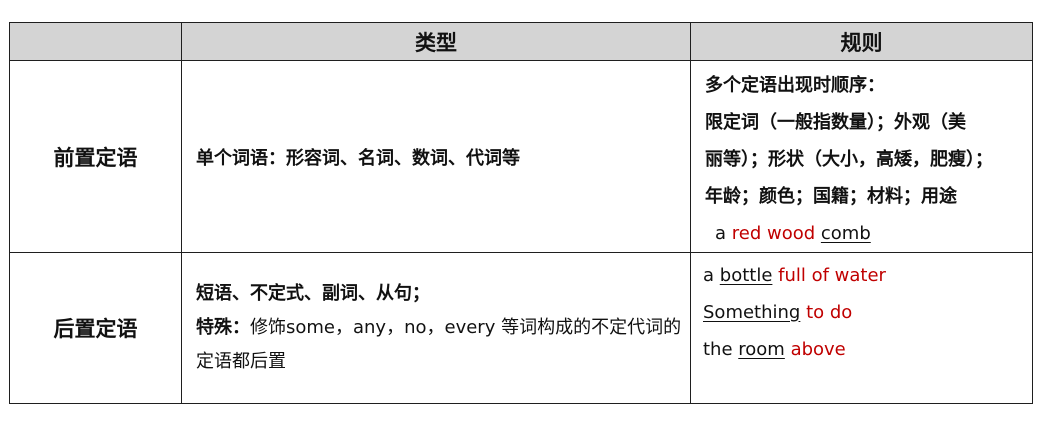 This screenshot has width=1051, height=430. Describe the element at coordinates (95, 41) in the screenshot. I see `header-cell-empty` at that location.